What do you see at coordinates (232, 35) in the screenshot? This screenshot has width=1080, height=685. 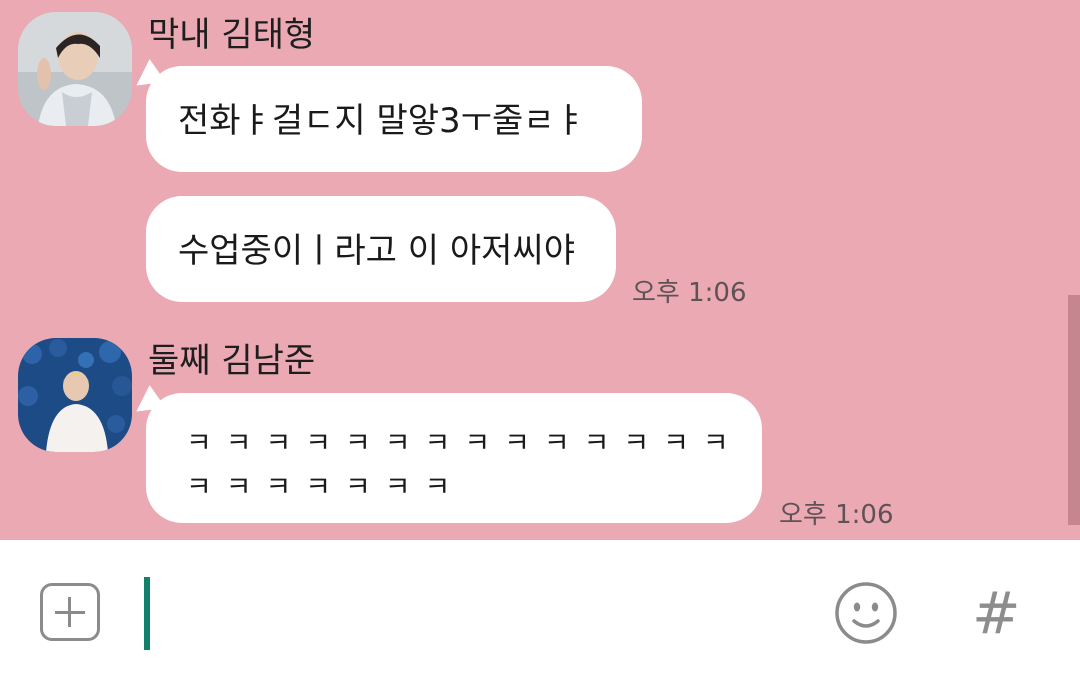 I see `sender-name: 막내 김태형` at bounding box center [232, 35].